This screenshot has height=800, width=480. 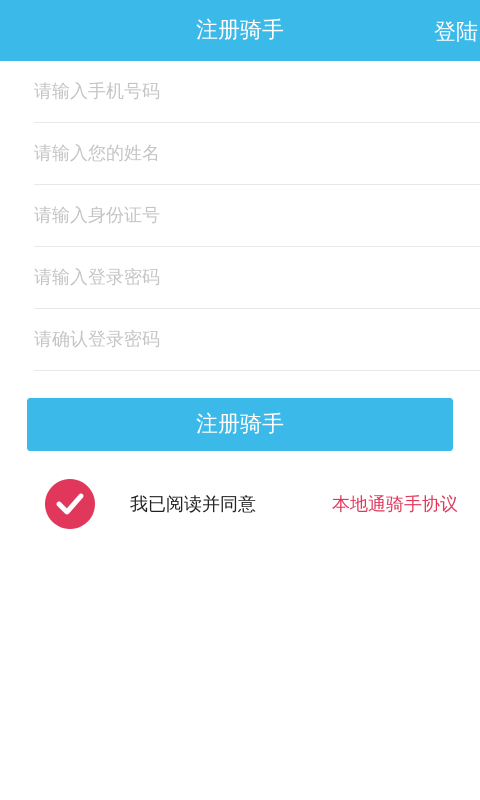 What do you see at coordinates (257, 340) in the screenshot?
I see `input-field: 请确认登录密码` at bounding box center [257, 340].